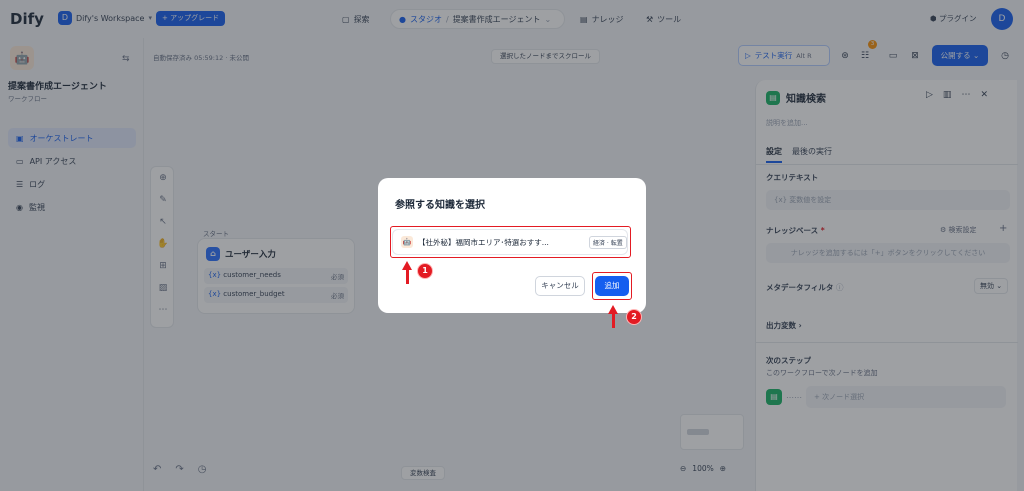 This screenshot has height=491, width=1024. I want to click on annotation-badge-2: 2, so click(634, 317).